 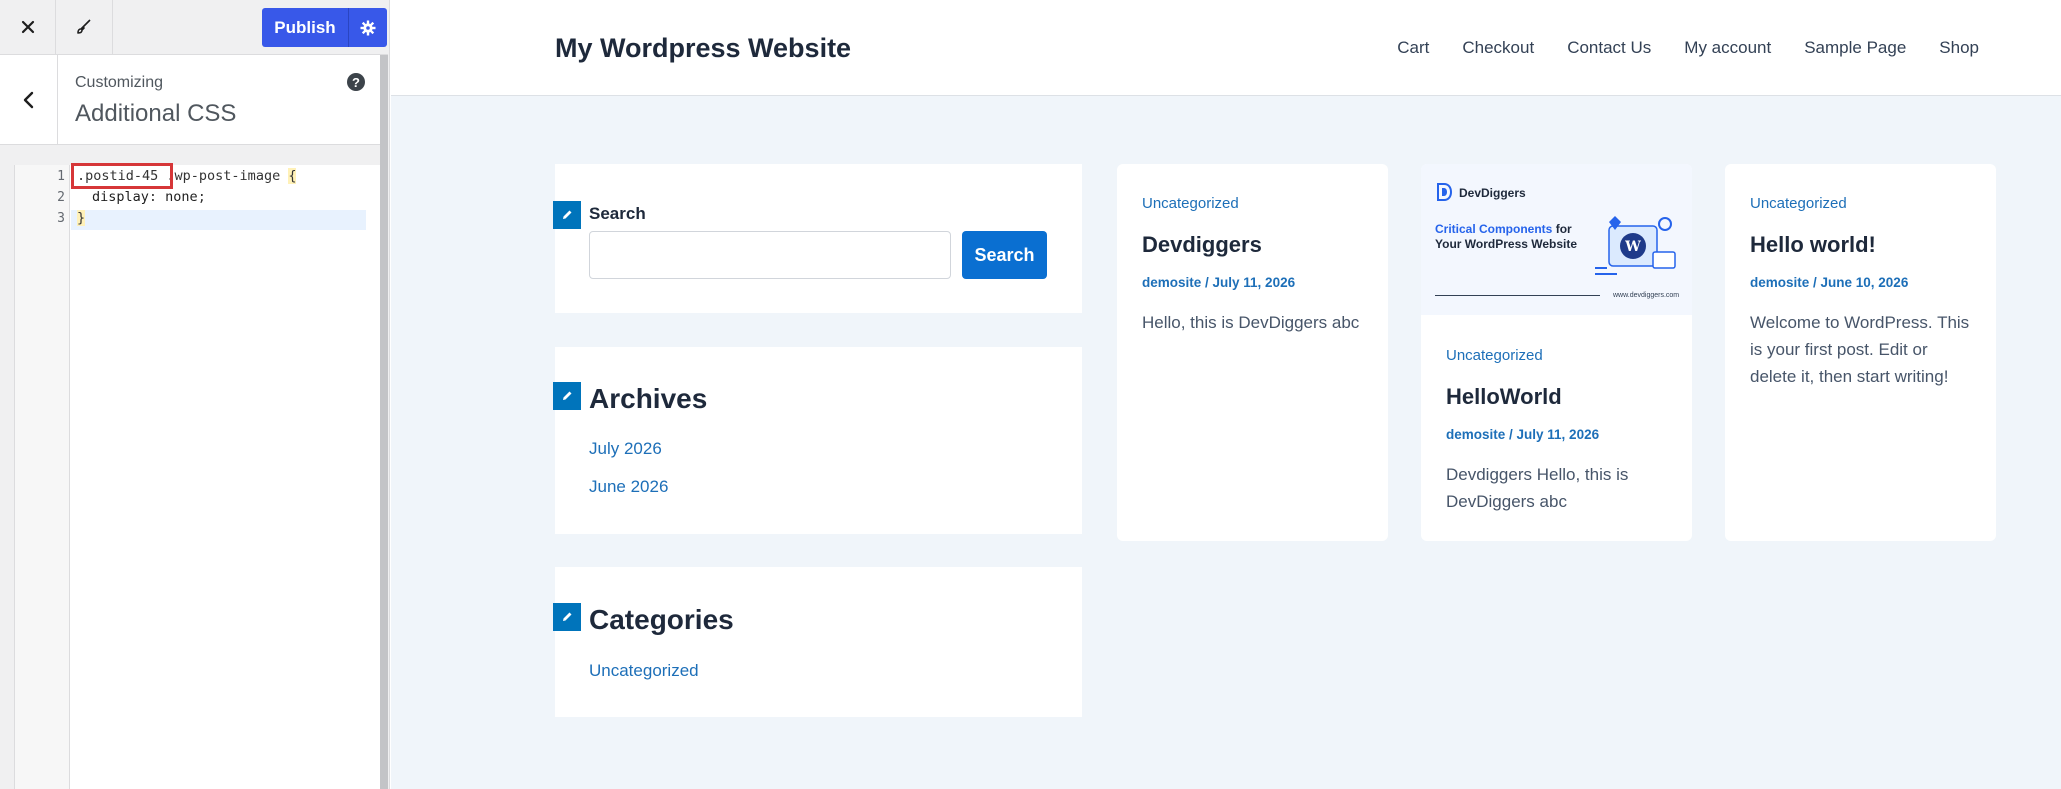 I want to click on edit-shortcut-search, so click(x=567, y=215).